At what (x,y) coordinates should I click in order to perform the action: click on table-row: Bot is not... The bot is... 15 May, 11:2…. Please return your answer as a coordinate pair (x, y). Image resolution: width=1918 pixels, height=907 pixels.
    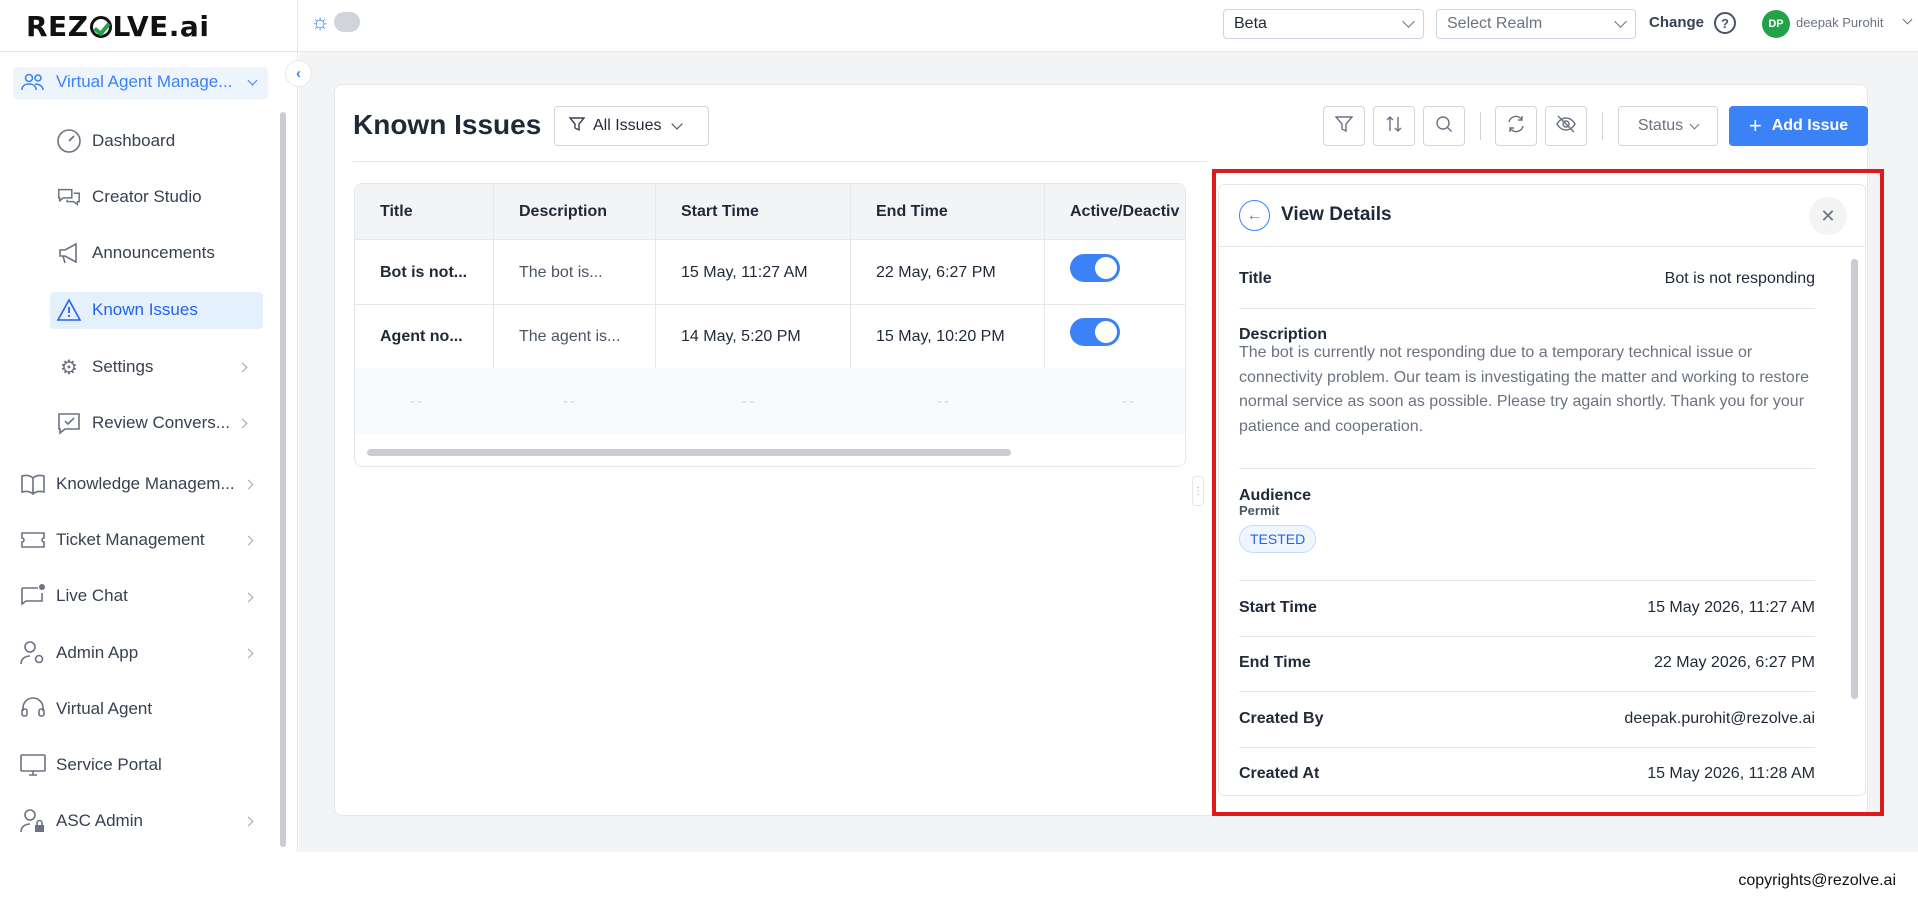
    Looking at the image, I should click on (770, 273).